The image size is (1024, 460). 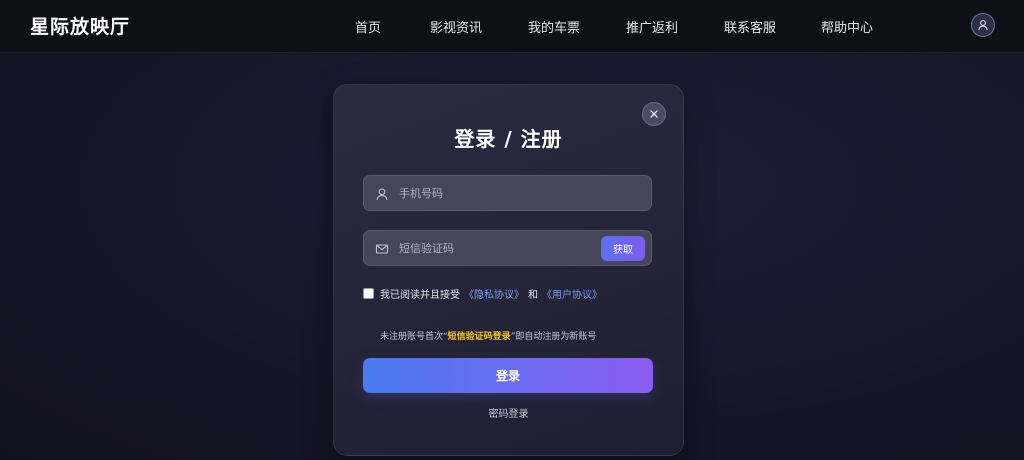 I want to click on password-login-link: 密码登录, so click(x=508, y=412).